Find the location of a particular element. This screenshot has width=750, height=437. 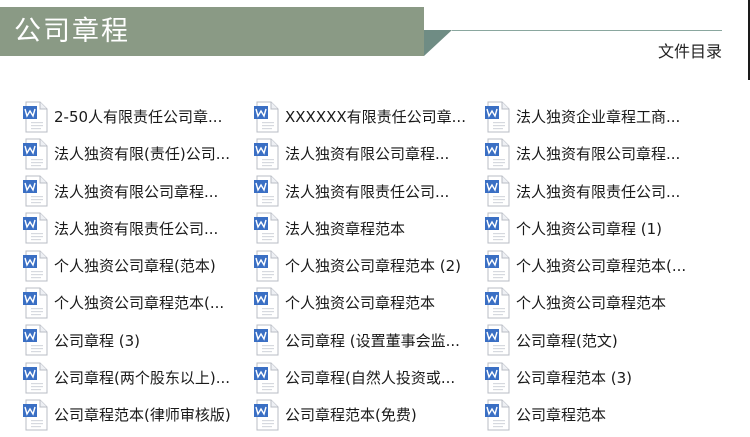

file-item: 公司章程范本(免费) is located at coordinates (368, 414).